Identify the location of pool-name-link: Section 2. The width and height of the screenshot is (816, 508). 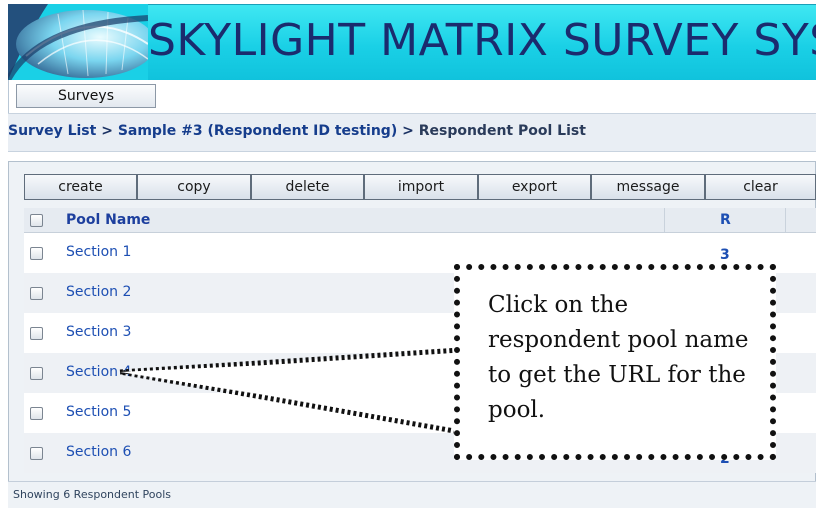
(98, 292).